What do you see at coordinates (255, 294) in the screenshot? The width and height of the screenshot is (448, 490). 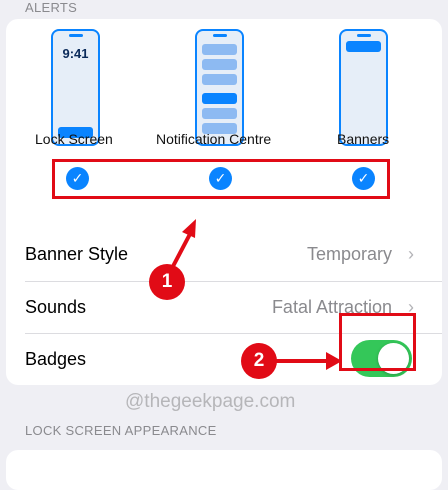 I see `annotation-arrows` at bounding box center [255, 294].